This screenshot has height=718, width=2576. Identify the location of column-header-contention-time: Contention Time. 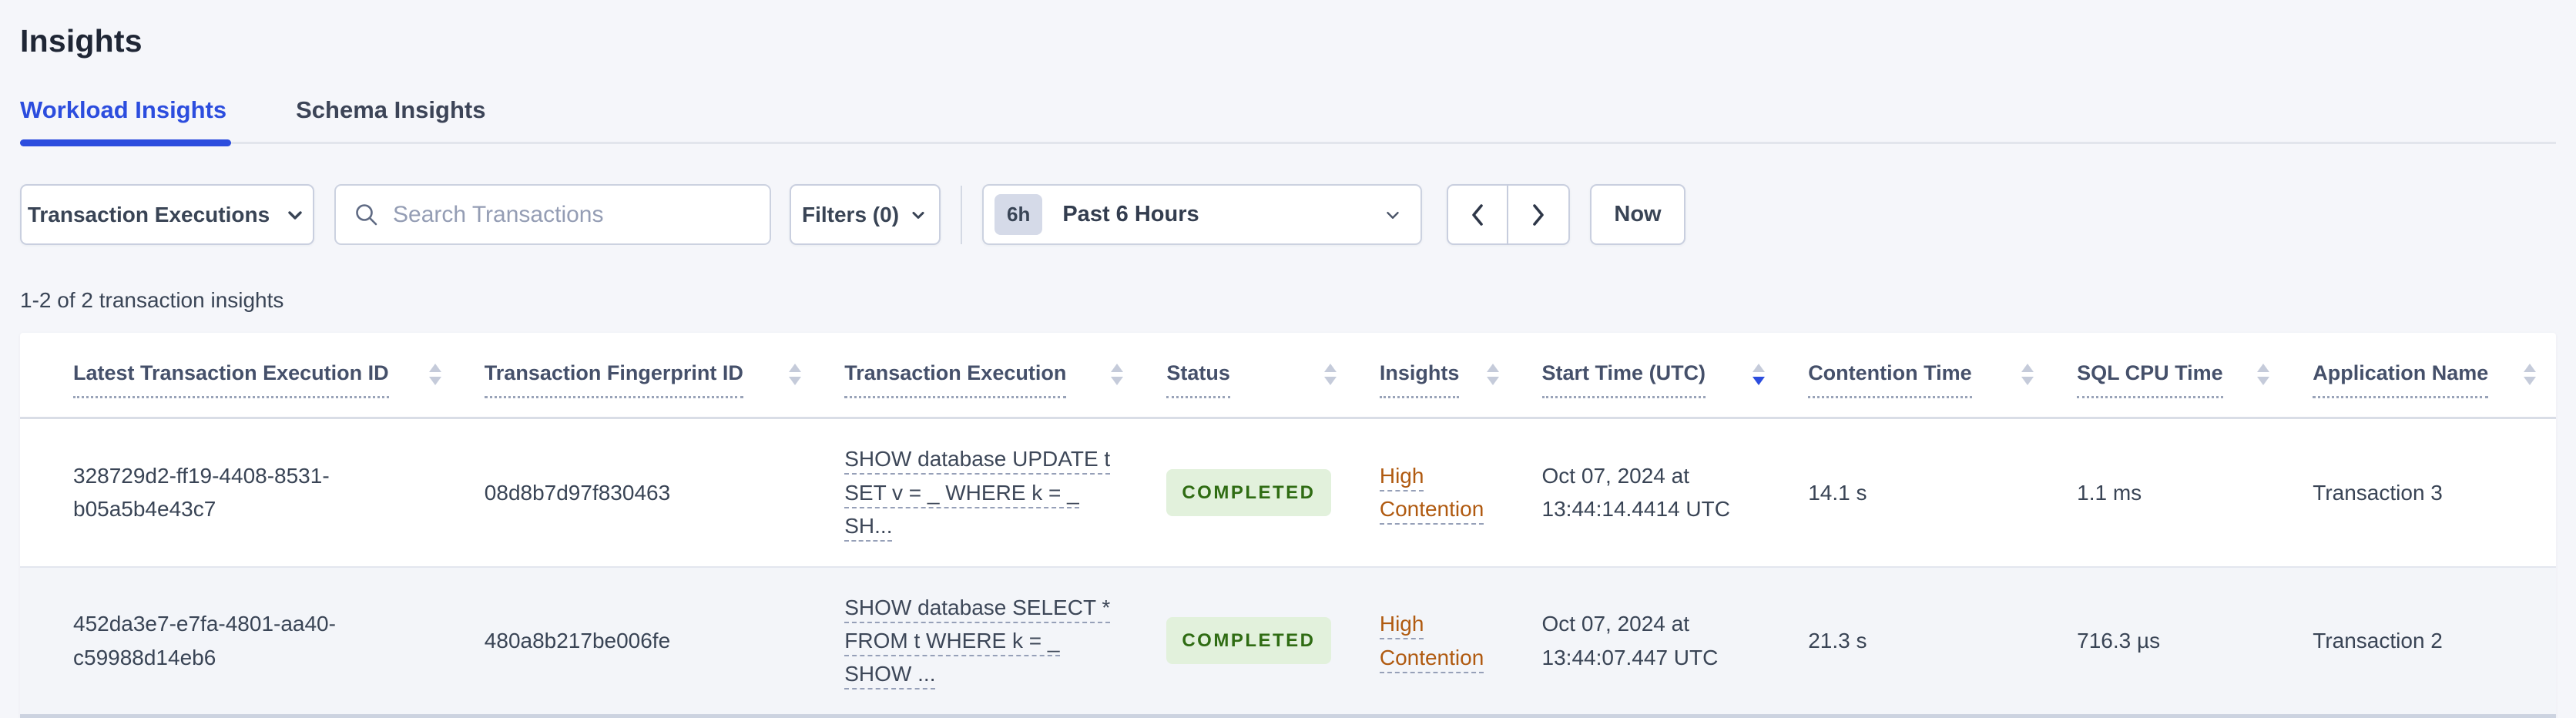
(1919, 376).